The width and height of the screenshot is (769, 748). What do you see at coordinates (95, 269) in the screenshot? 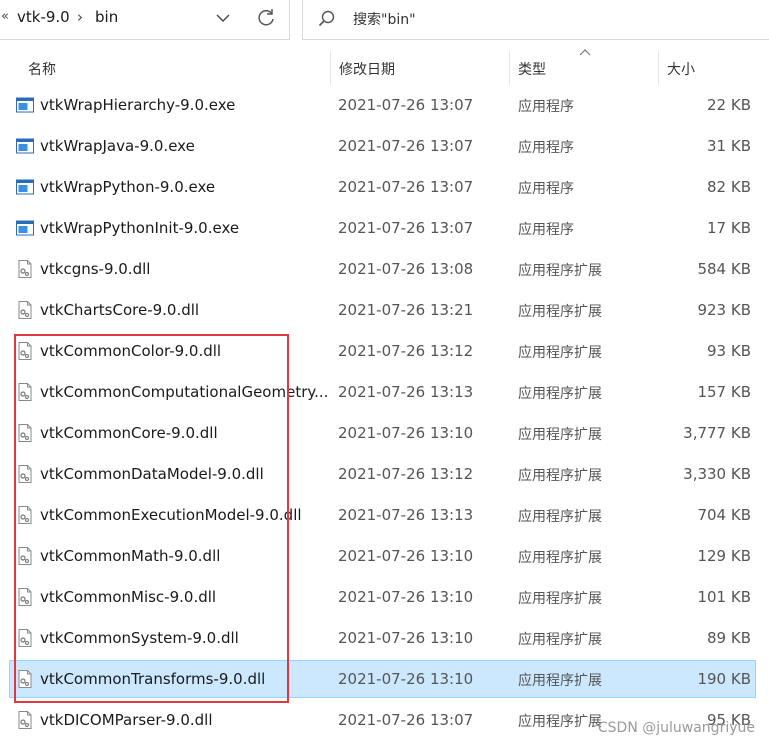
I see `file-name: vtkcgns-9.0.dll` at bounding box center [95, 269].